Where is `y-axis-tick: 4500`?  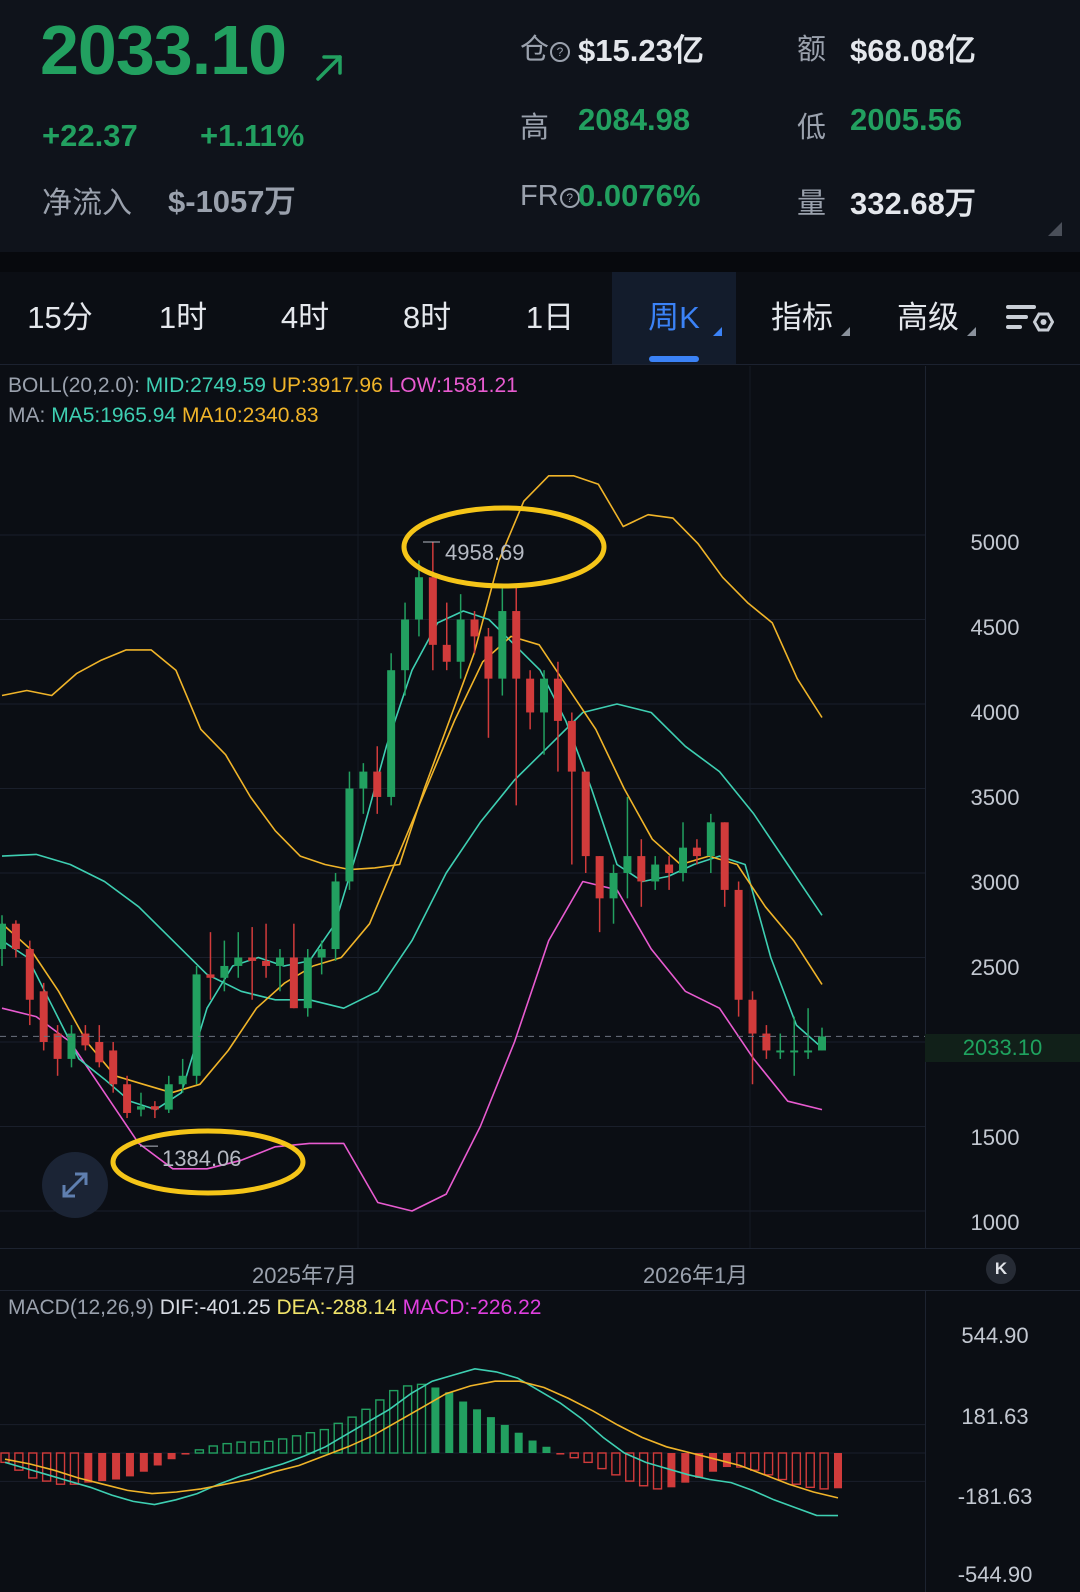
y-axis-tick: 4500 is located at coordinates (995, 627).